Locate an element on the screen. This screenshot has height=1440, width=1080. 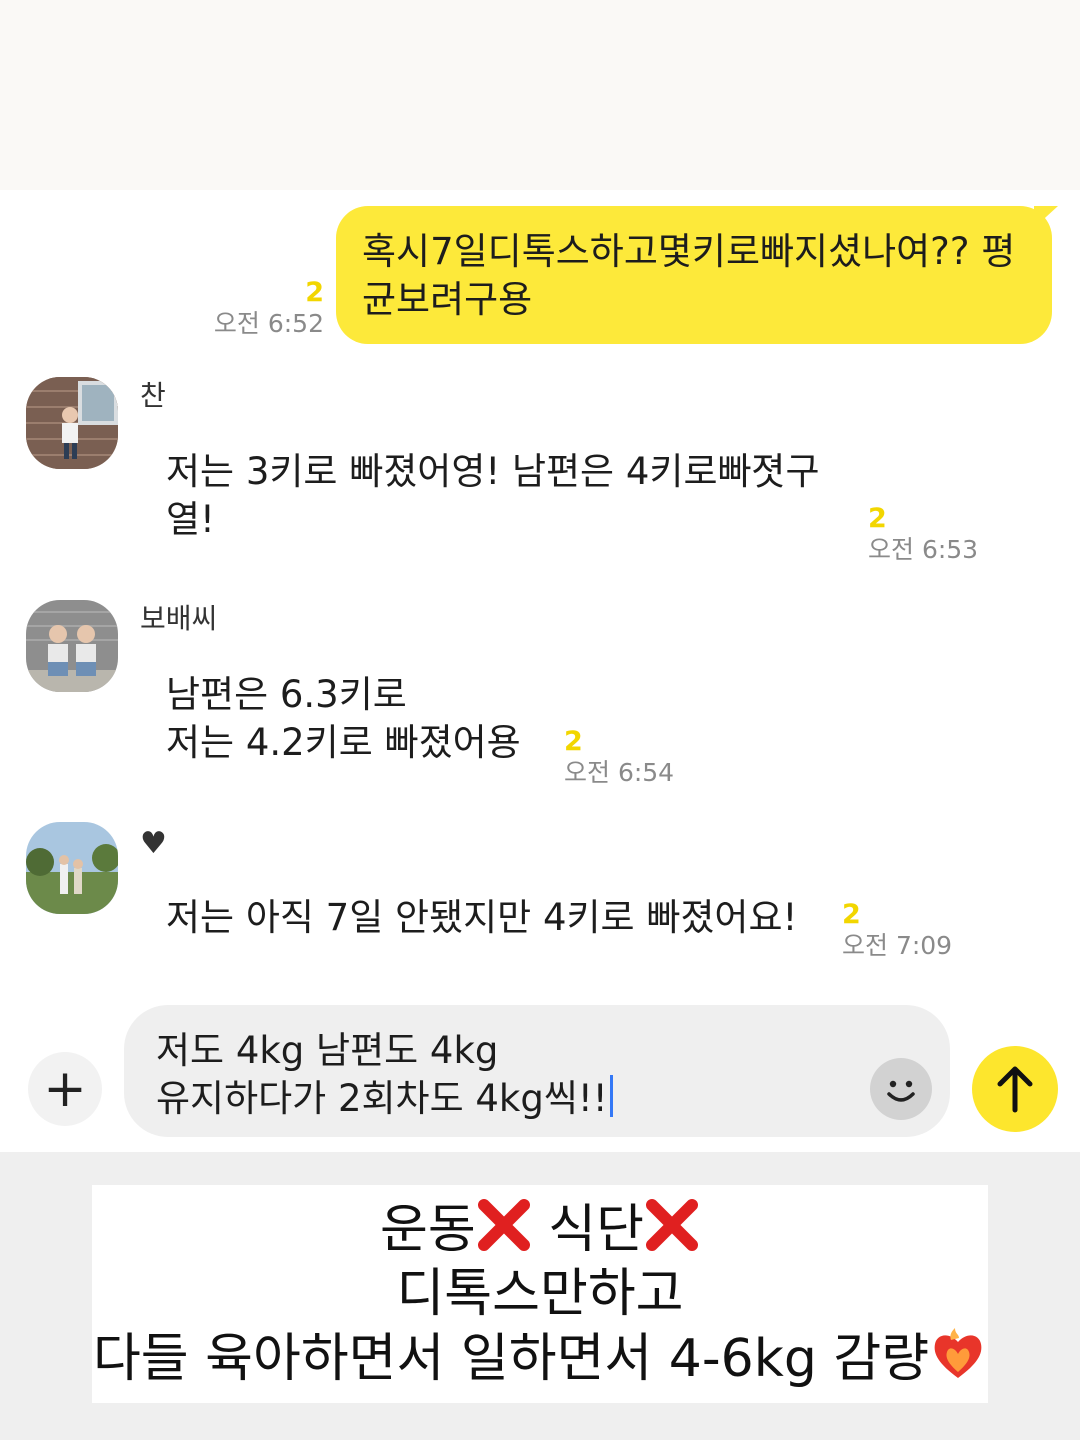
caption-line-3: 다들 육아하면서 일하면서 4-6kg 감량 is located at coordinates (540, 1358).